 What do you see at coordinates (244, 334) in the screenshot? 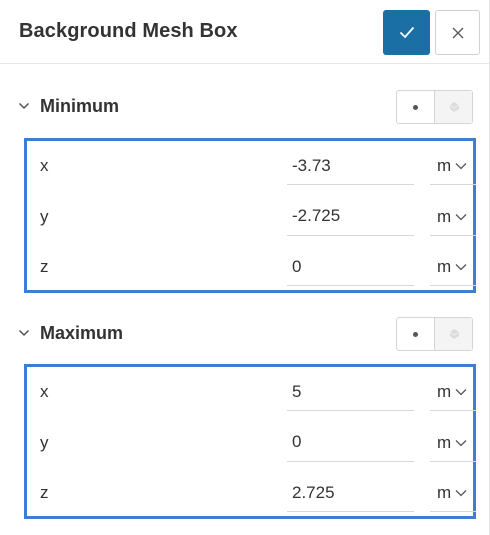
I see `maximum-section-header: Maximum` at bounding box center [244, 334].